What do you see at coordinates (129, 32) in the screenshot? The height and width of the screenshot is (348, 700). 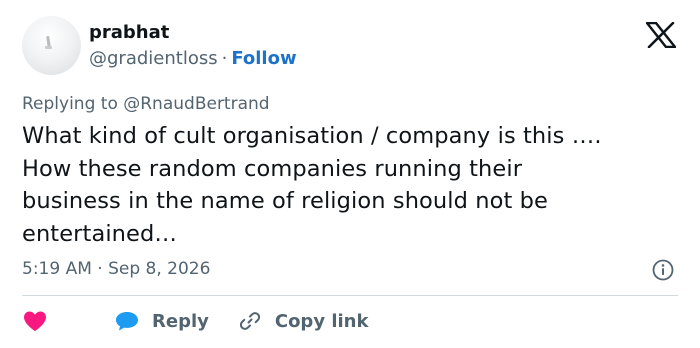 I see `display-name: prabhat` at bounding box center [129, 32].